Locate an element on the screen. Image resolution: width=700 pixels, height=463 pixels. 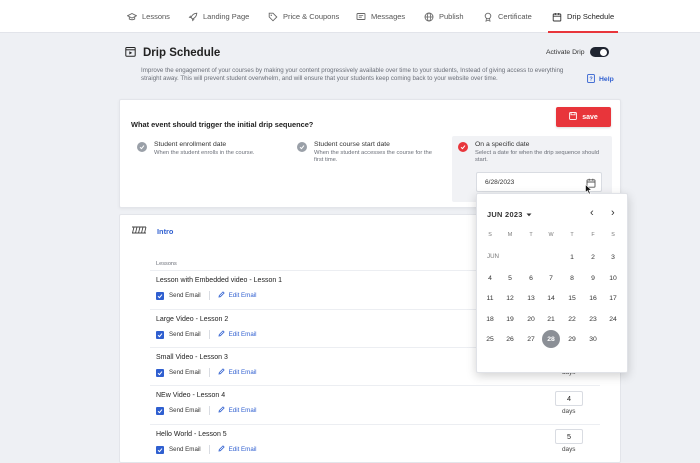
calendar-day: 23 is located at coordinates (593, 319).